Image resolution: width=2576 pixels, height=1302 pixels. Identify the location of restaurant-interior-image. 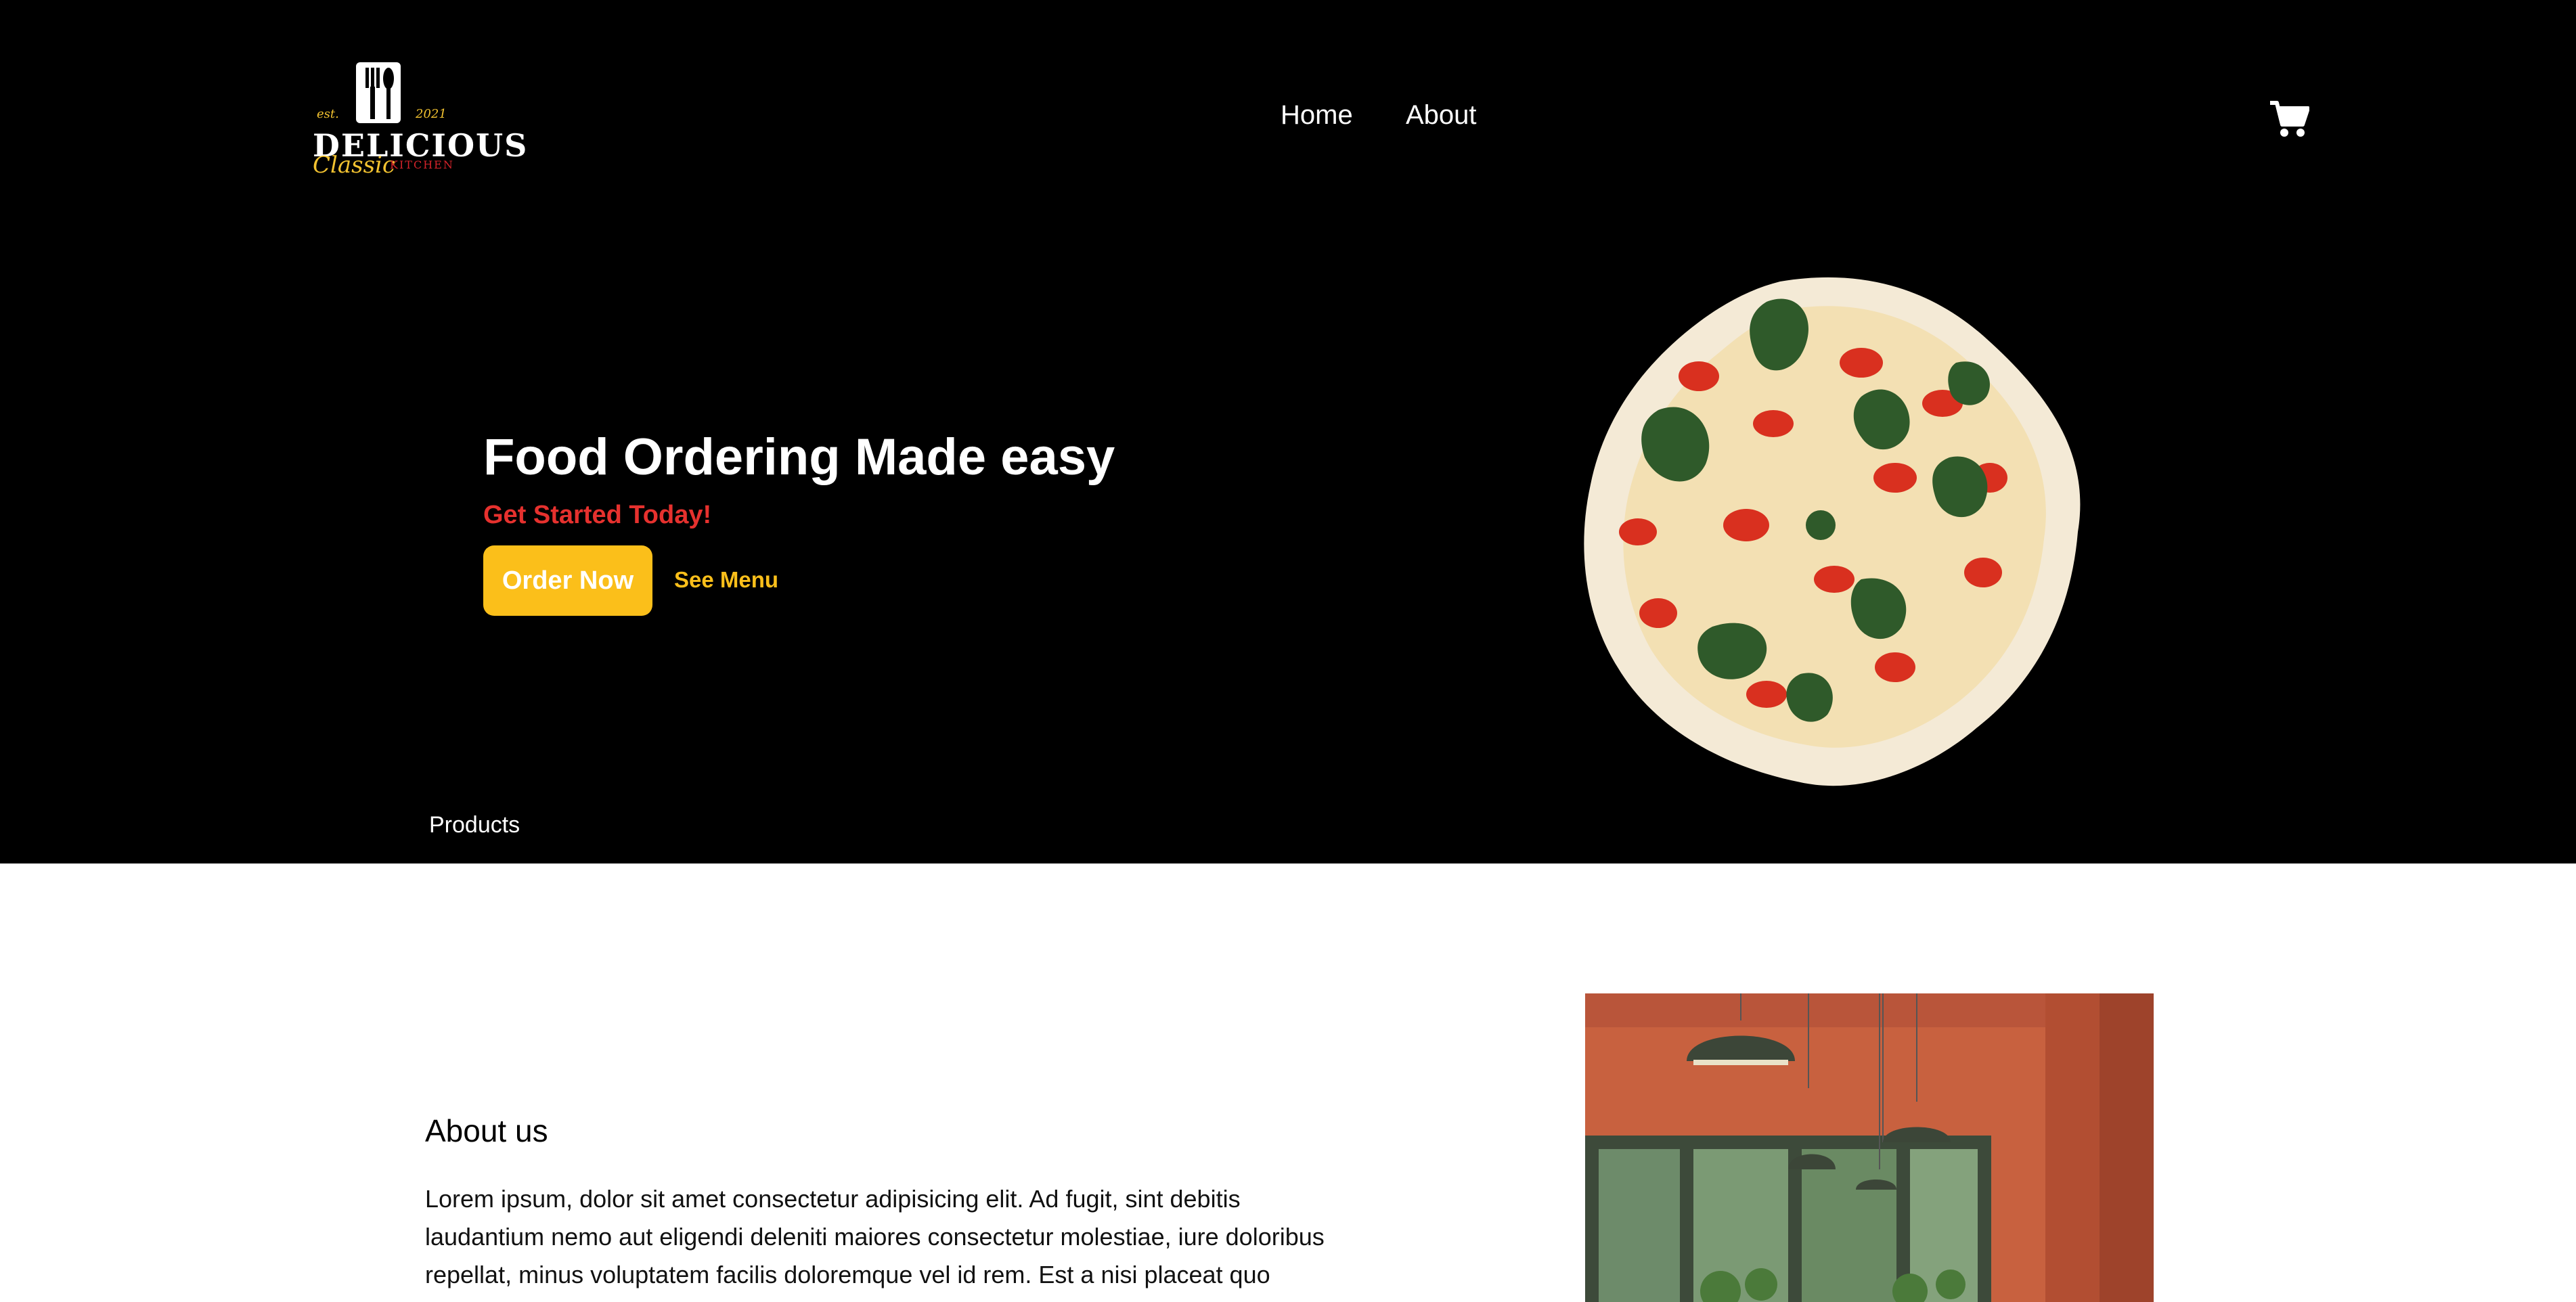
(1869, 1147).